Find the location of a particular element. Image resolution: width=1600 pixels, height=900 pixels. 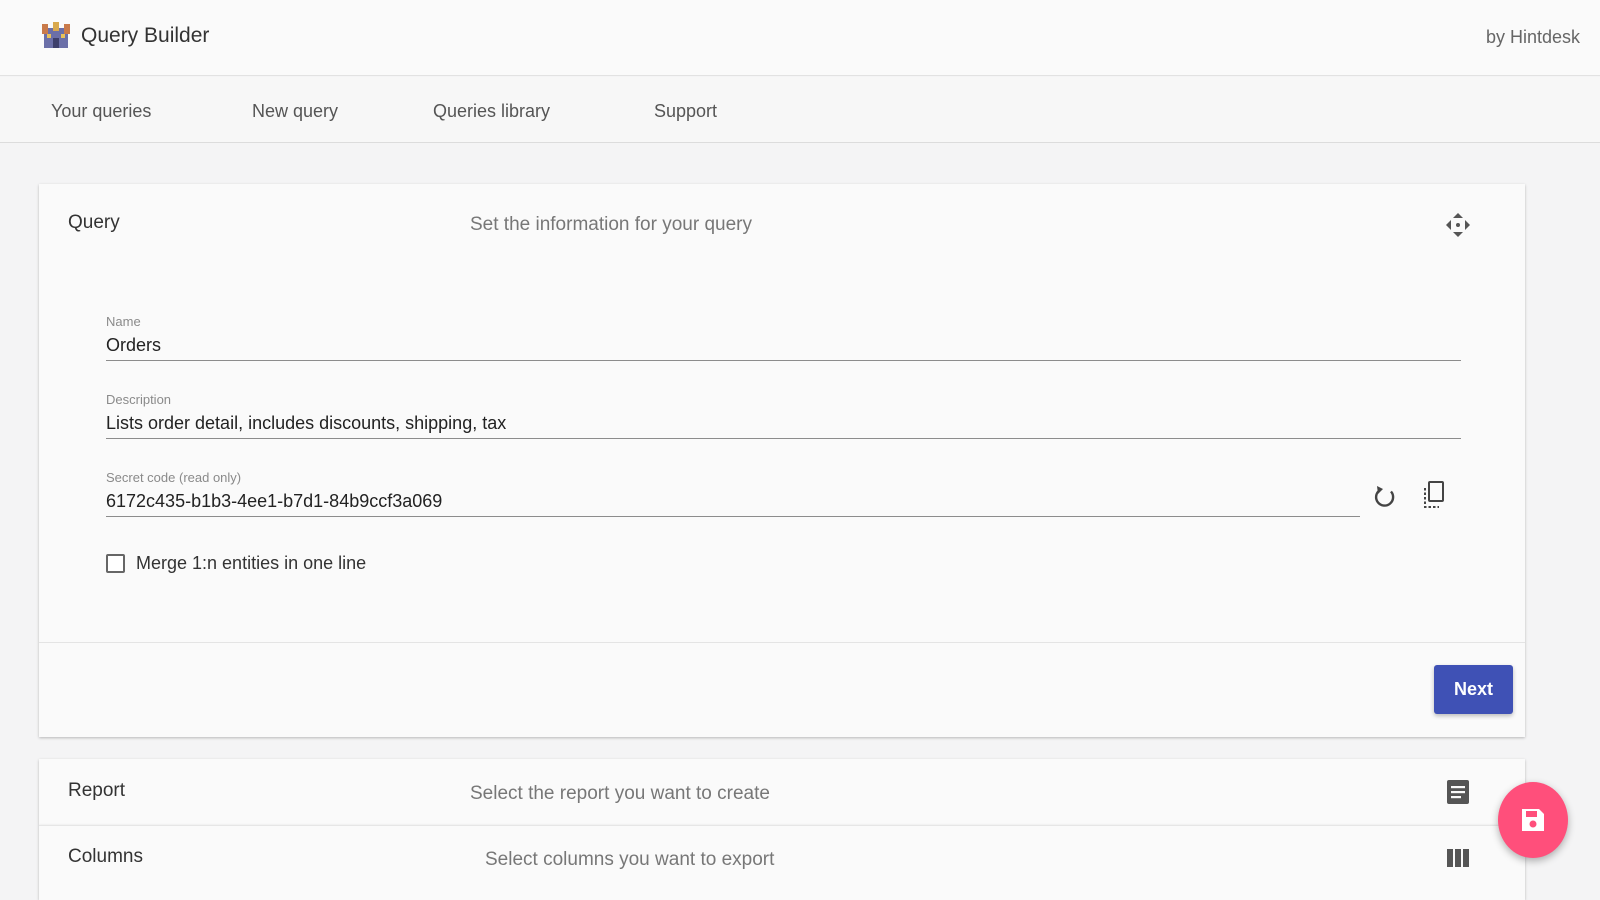

secret-code-field-label: Secret code (read only) is located at coordinates (174, 477).